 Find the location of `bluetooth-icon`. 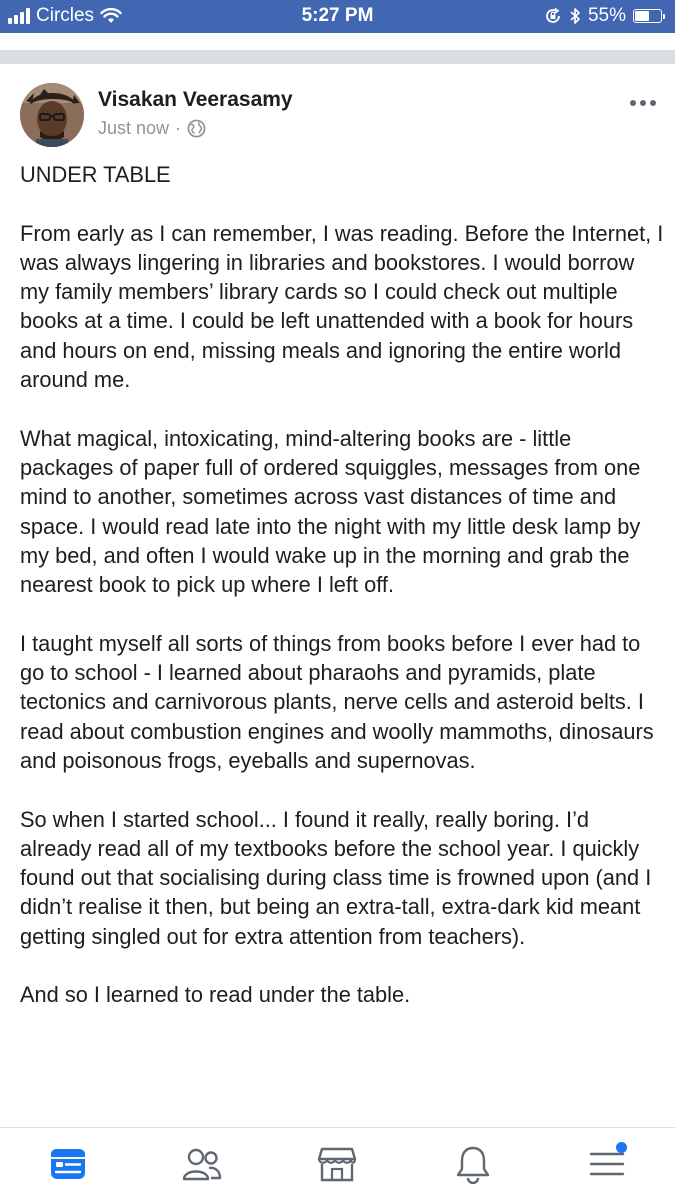

bluetooth-icon is located at coordinates (575, 16).